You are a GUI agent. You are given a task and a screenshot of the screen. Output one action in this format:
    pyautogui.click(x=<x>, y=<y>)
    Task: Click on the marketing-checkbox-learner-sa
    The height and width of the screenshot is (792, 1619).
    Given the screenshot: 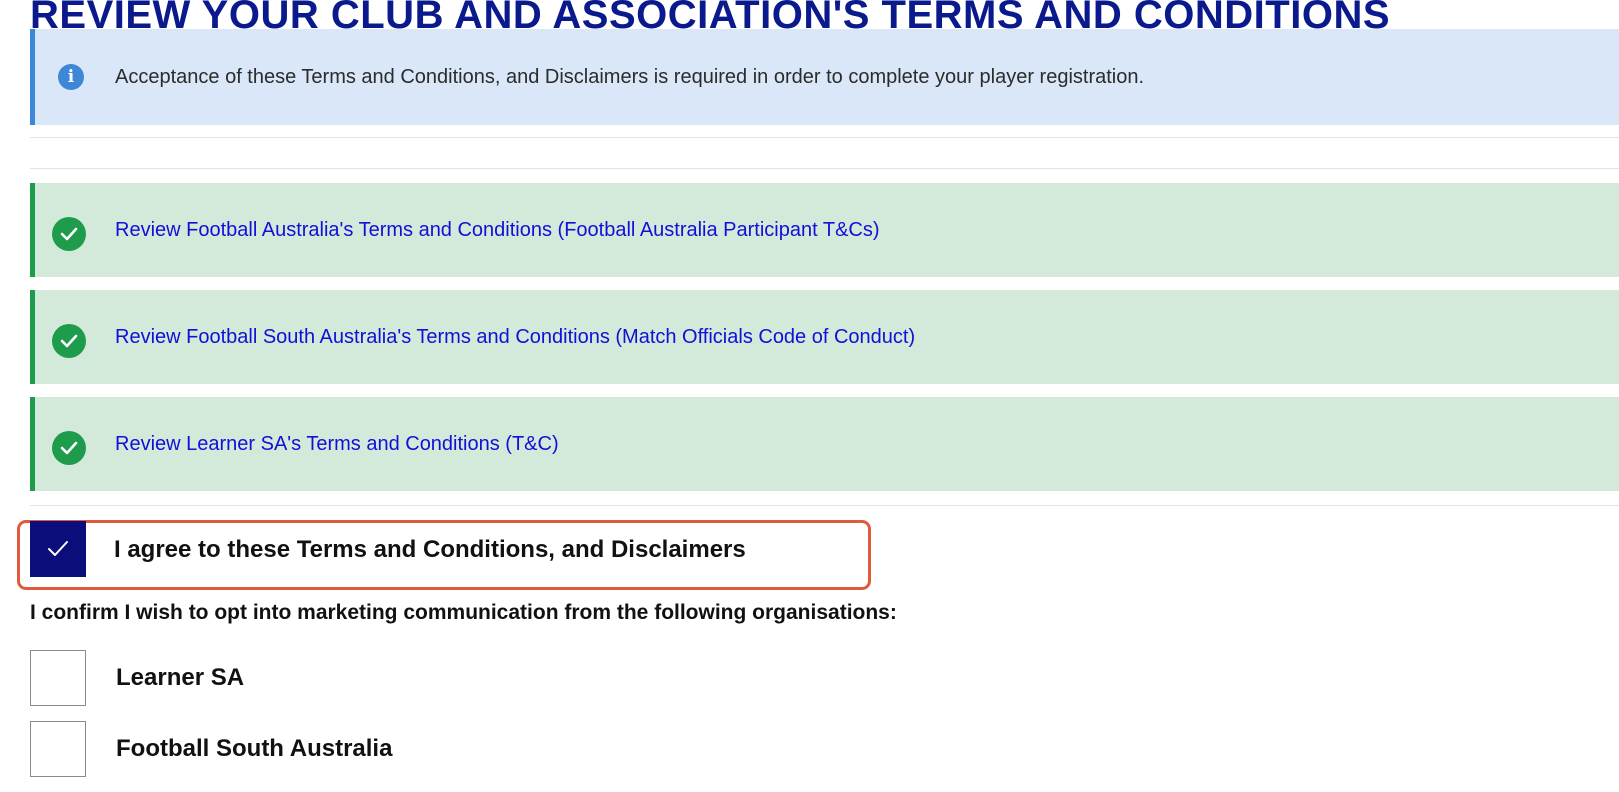 What is the action you would take?
    pyautogui.click(x=58, y=678)
    